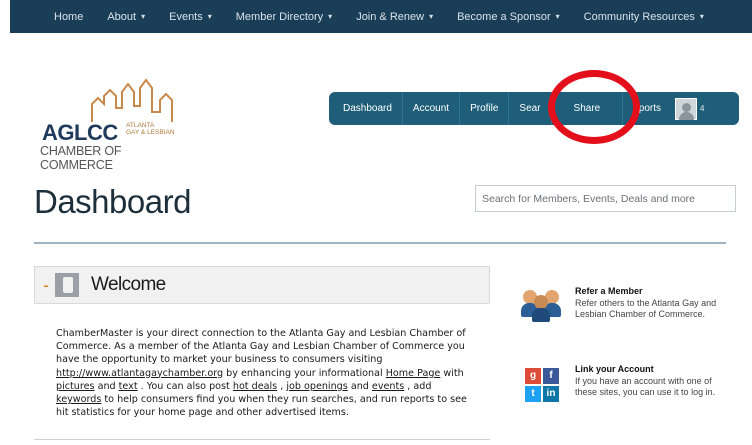 The width and height of the screenshot is (752, 445). Describe the element at coordinates (388, 386) in the screenshot. I see `events-link: events` at that location.